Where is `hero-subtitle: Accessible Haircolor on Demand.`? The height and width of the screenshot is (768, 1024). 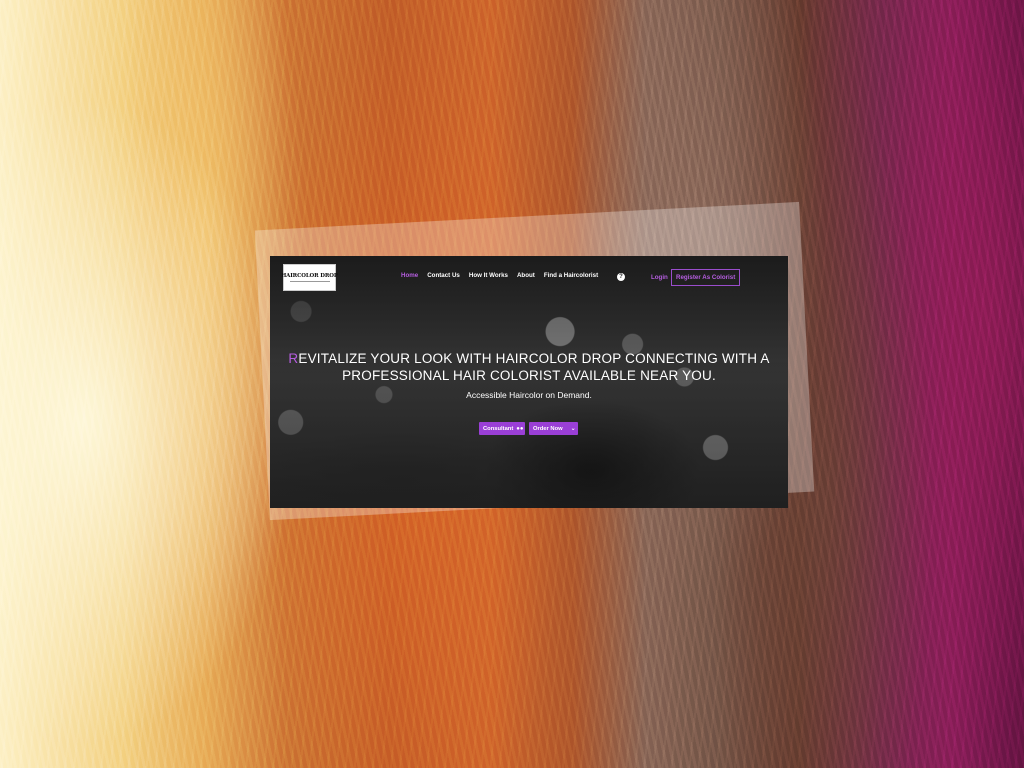 hero-subtitle: Accessible Haircolor on Demand. is located at coordinates (529, 395).